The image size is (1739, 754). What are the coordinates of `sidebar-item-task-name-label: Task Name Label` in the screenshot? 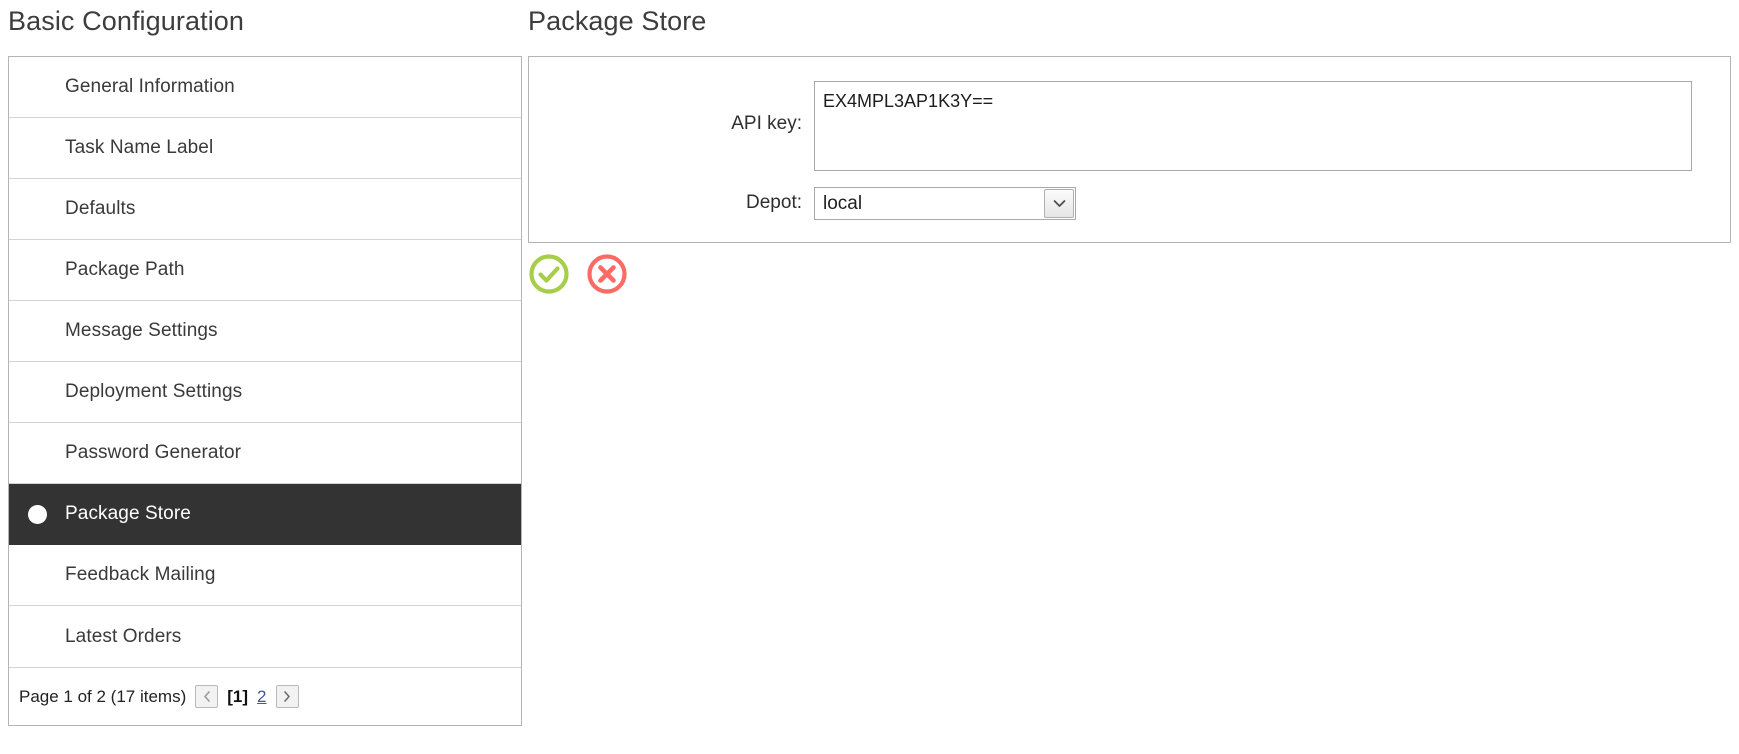 It's located at (265, 148).